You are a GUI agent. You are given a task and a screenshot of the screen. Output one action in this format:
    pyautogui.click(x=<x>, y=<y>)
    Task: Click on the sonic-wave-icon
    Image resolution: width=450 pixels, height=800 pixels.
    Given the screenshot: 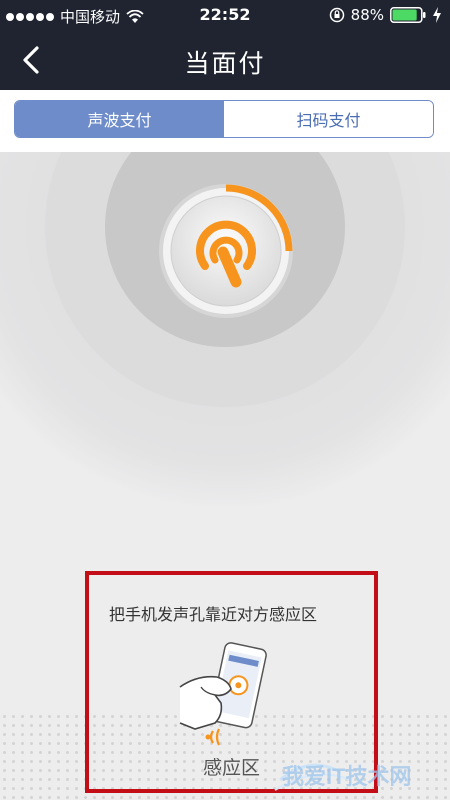 What is the action you would take?
    pyautogui.click(x=226, y=251)
    